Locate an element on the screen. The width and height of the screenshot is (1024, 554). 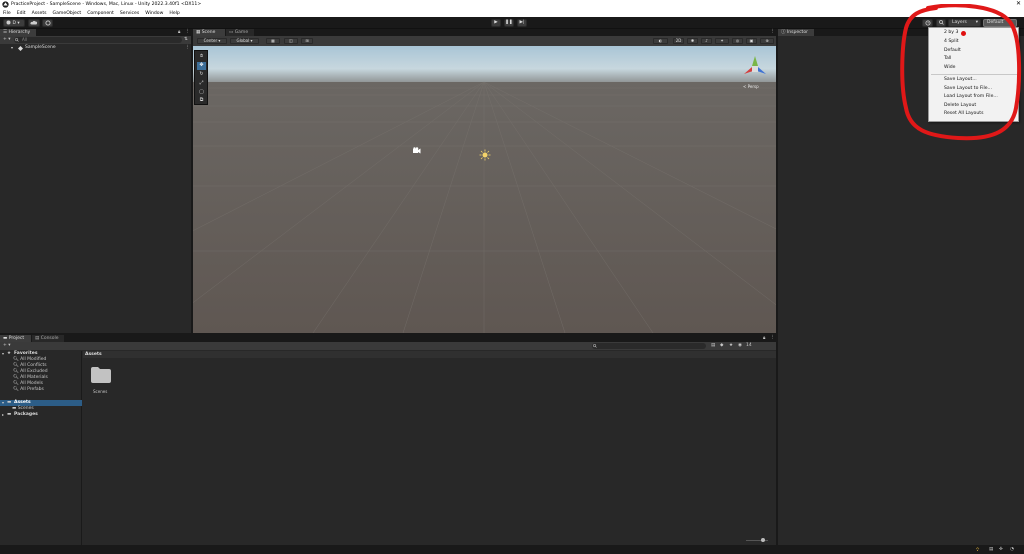
play-icon: ▶ is located at coordinates (496, 22).